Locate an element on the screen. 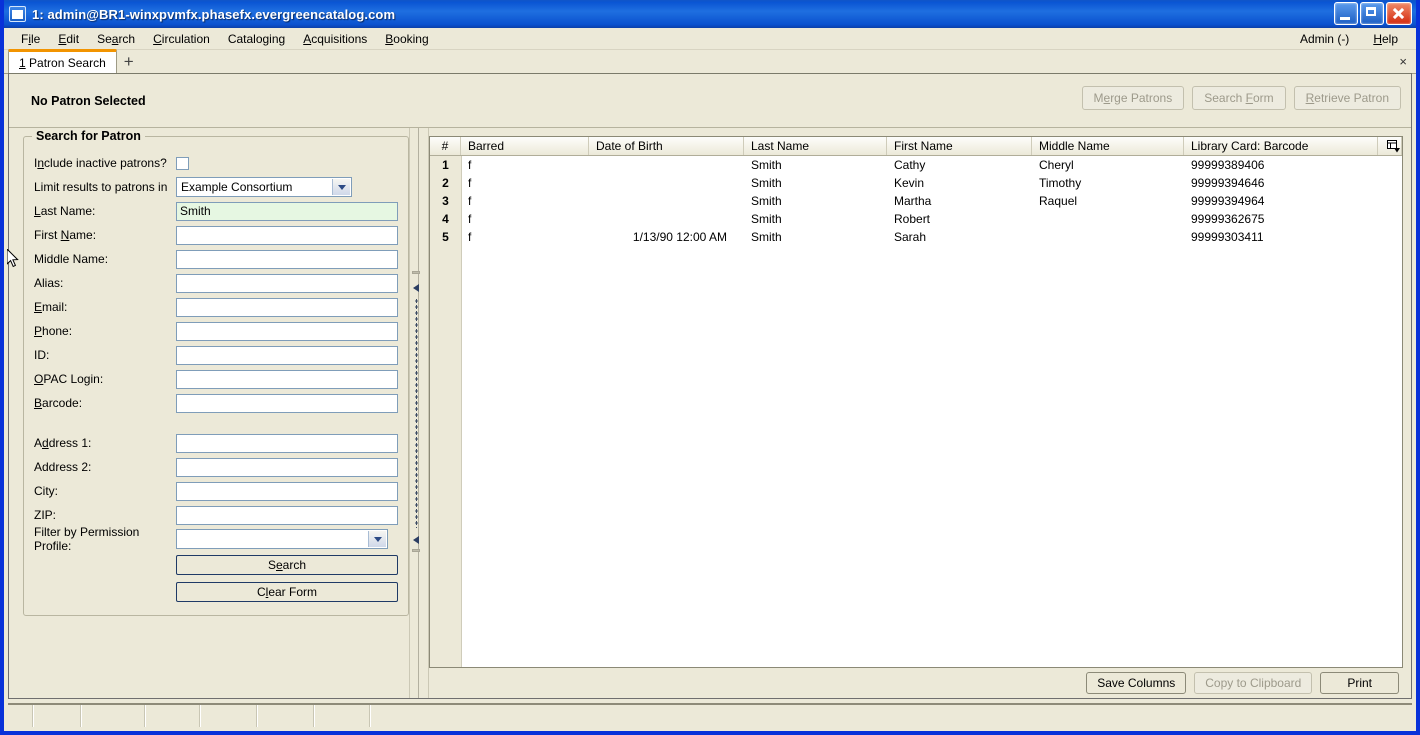 Image resolution: width=1420 pixels, height=735 pixels. menu-booking: Booking is located at coordinates (406, 39).